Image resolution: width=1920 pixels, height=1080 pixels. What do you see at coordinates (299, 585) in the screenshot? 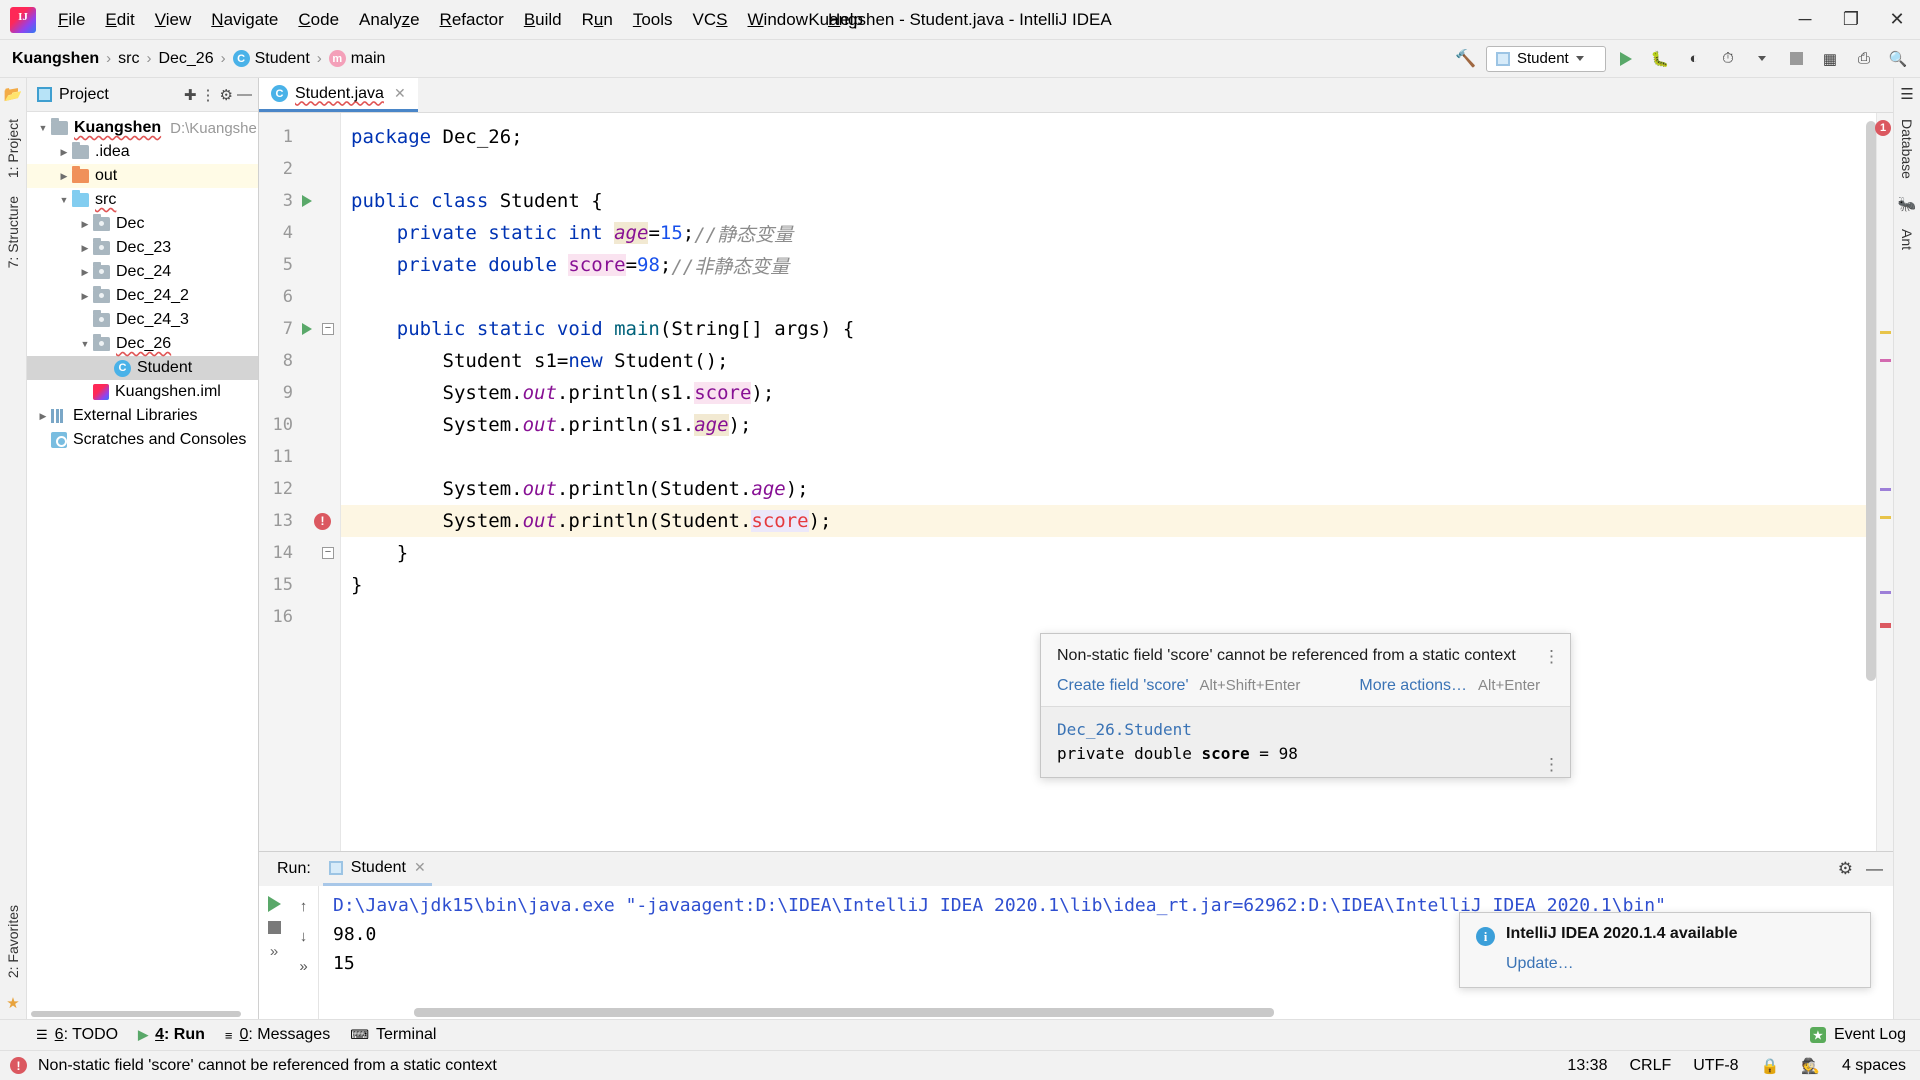
I see `gutter-line-15: 15` at bounding box center [299, 585].